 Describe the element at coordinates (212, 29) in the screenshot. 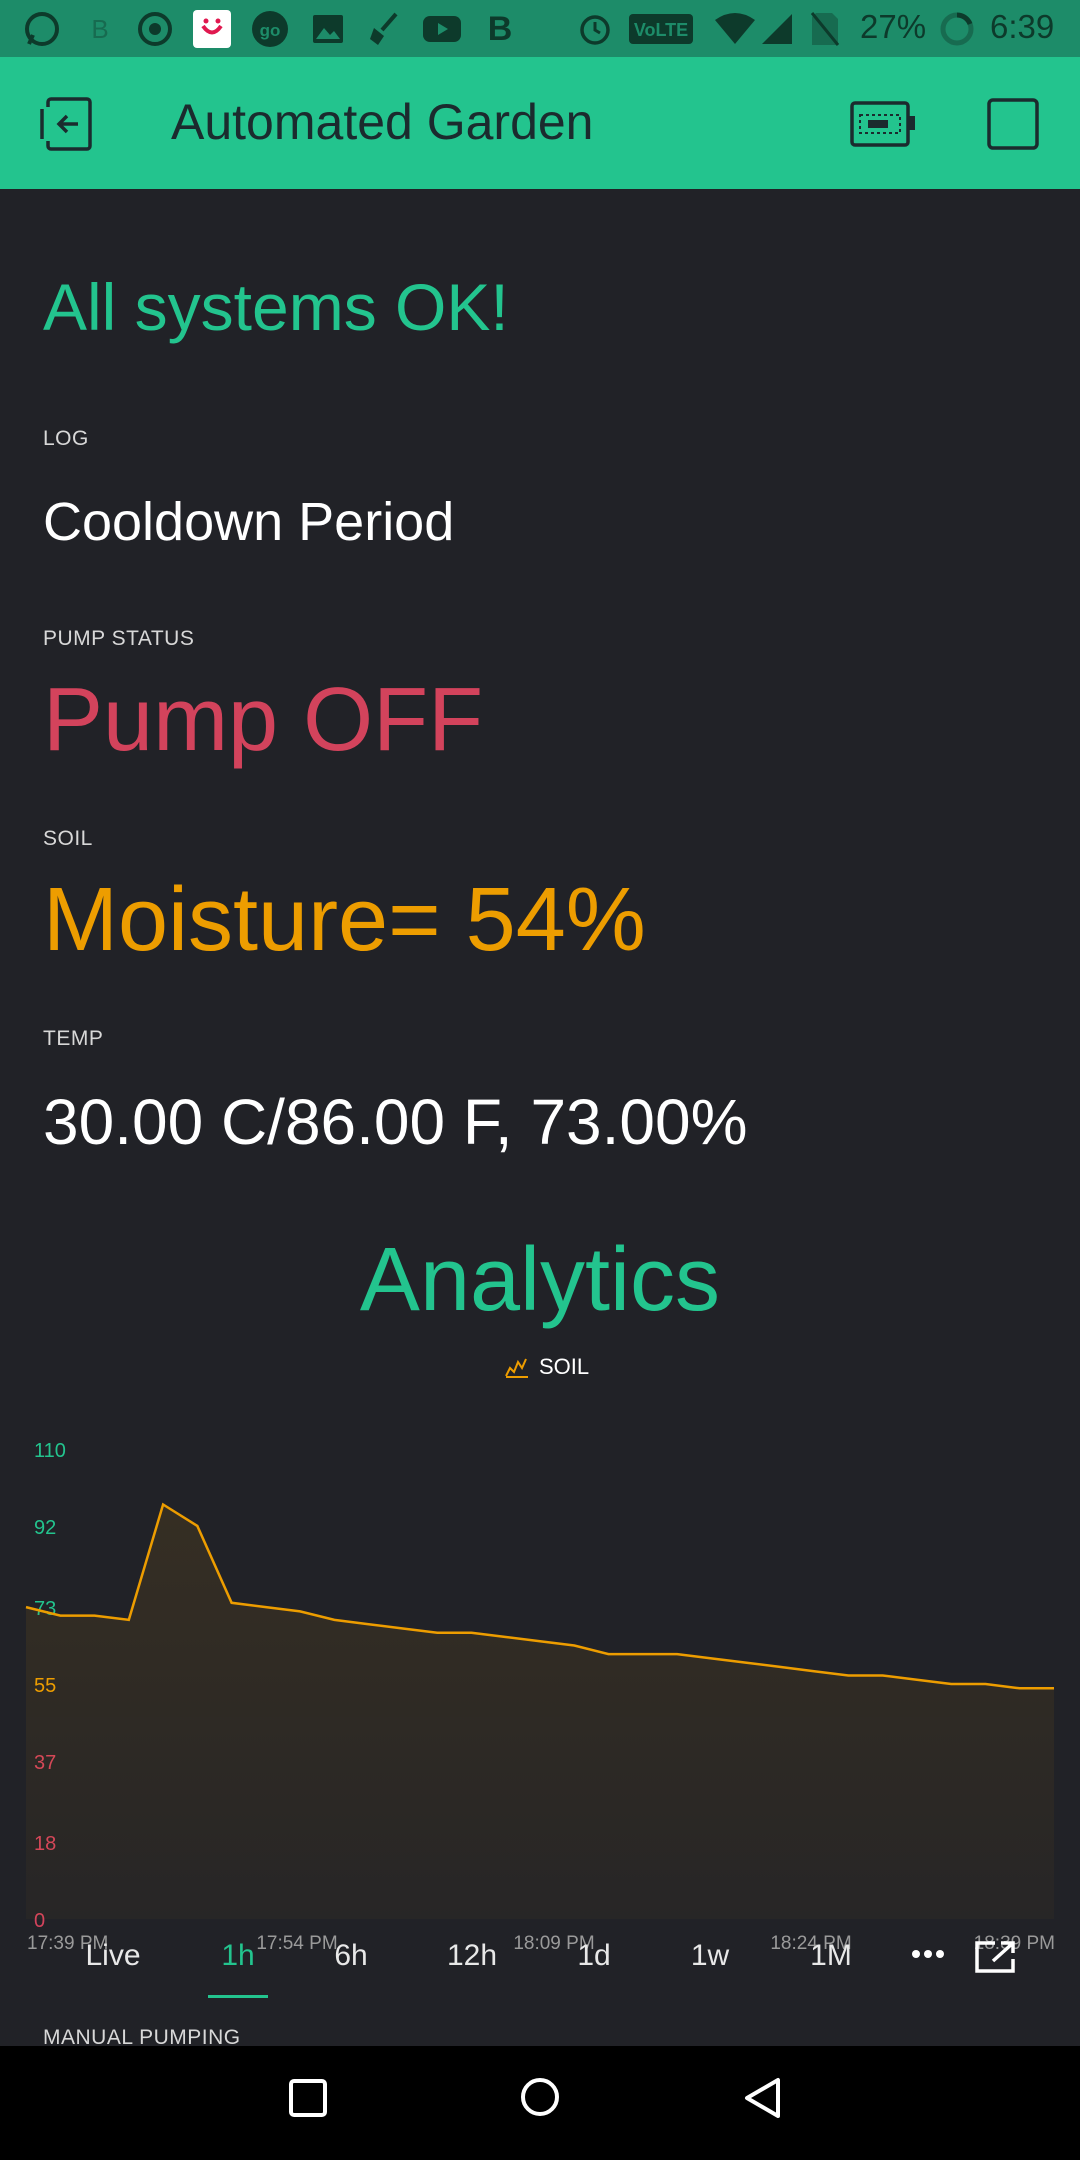

I see `smile-app-icon` at that location.